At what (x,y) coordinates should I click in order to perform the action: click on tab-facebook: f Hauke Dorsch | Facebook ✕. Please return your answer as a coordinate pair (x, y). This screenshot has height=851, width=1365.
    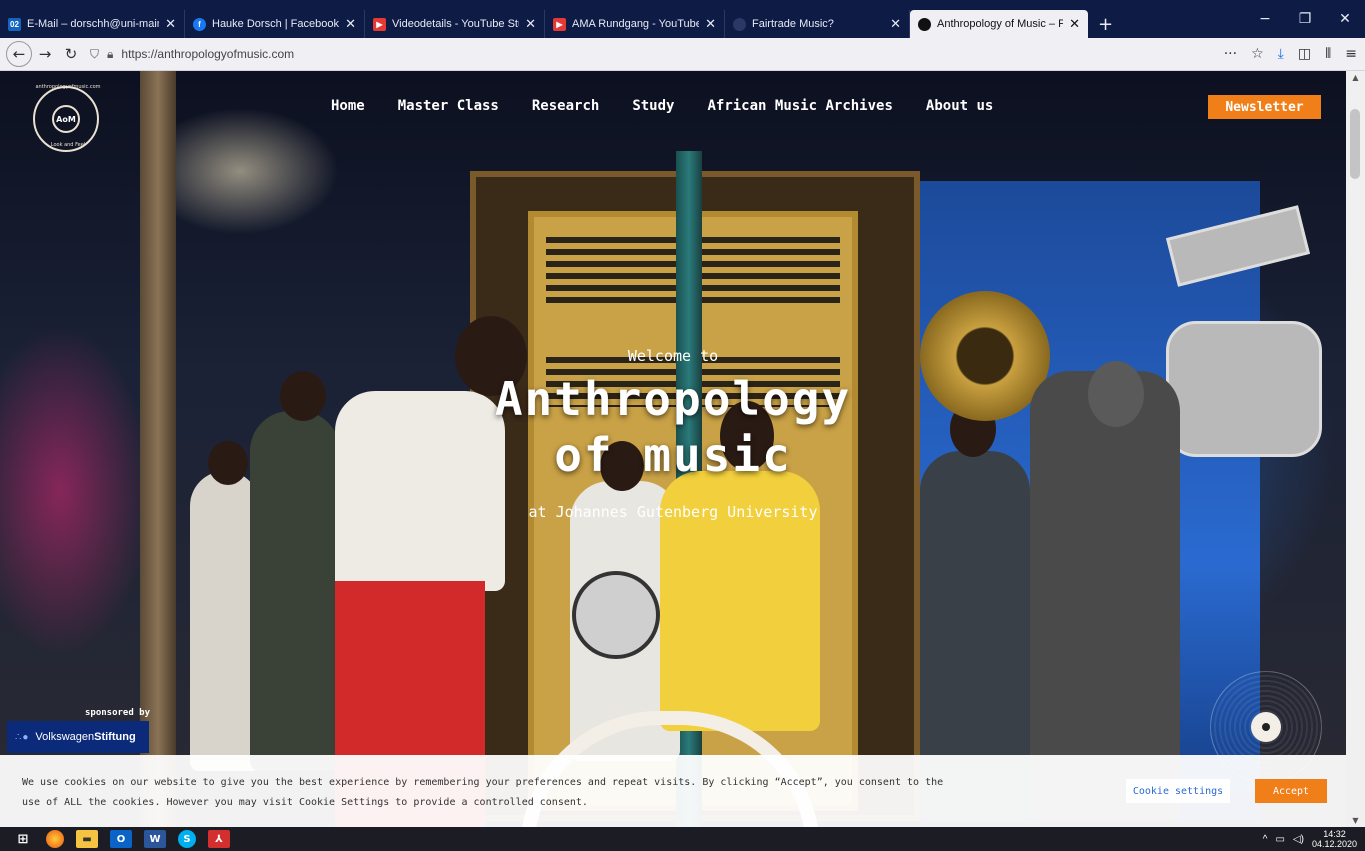
    Looking at the image, I should click on (275, 24).